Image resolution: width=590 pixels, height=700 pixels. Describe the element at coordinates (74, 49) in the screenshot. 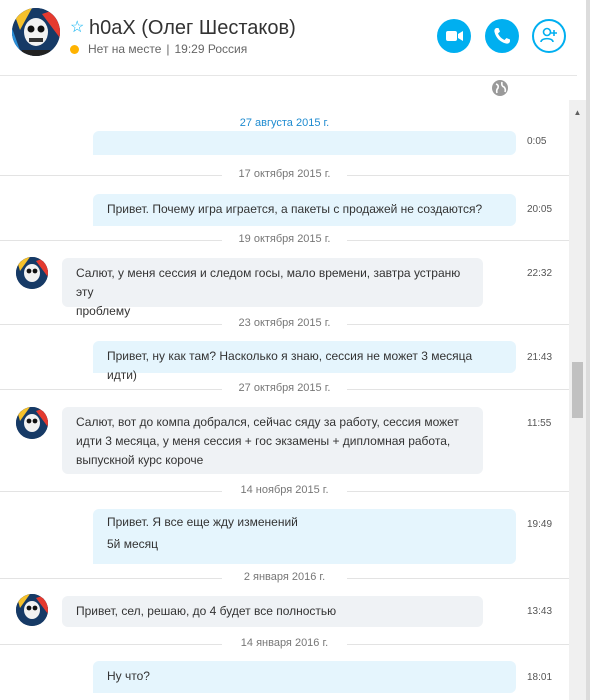

I see `away-clock-icon` at that location.